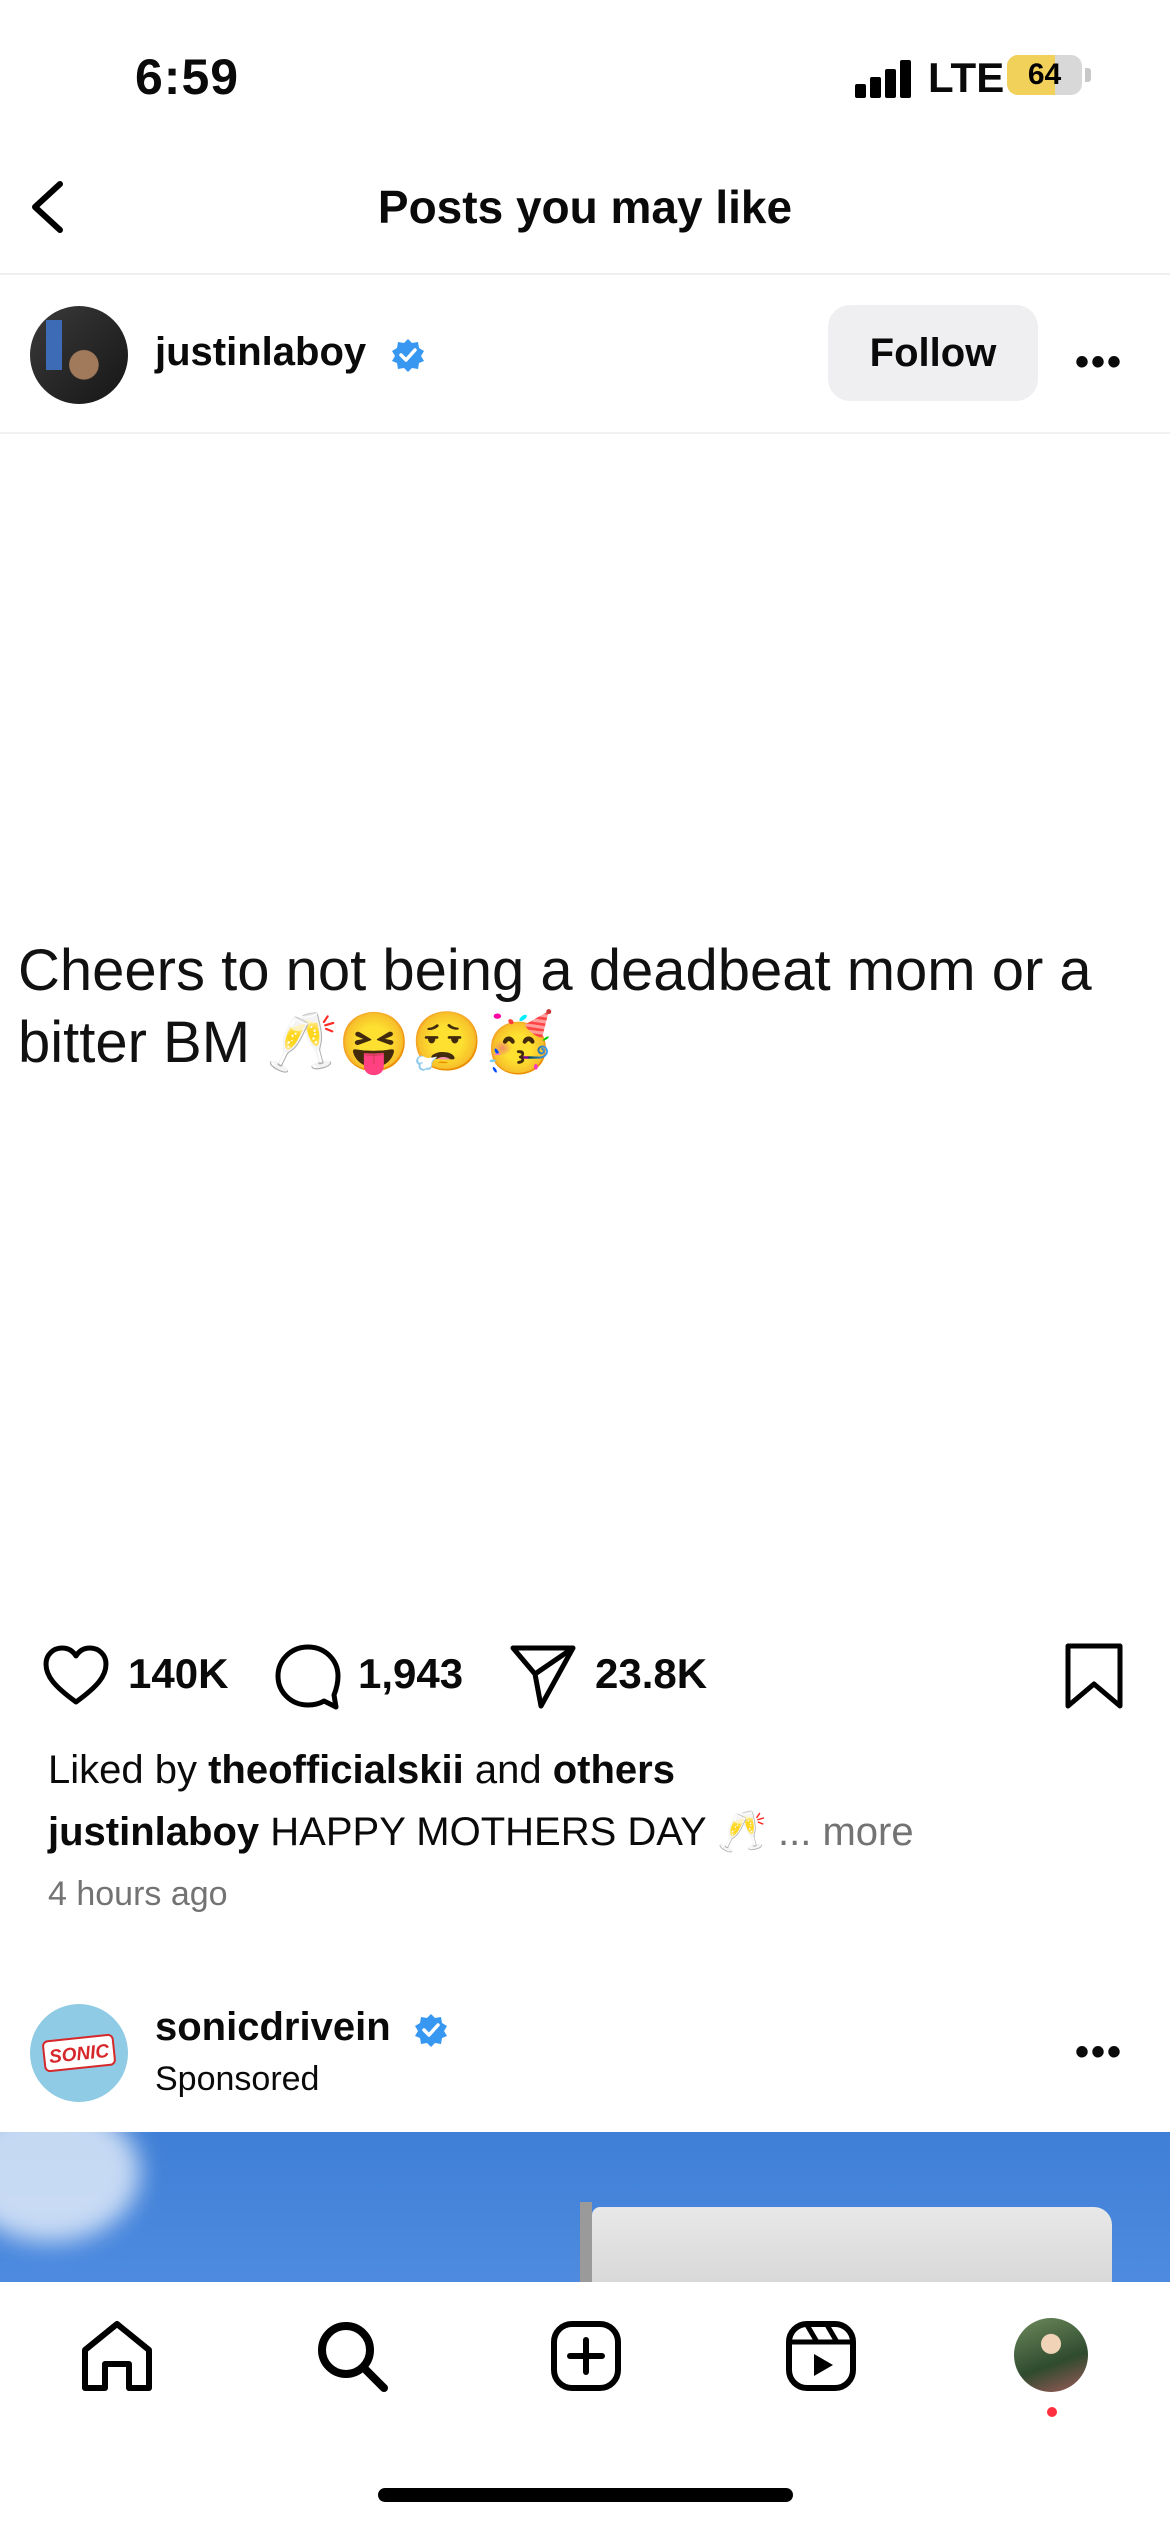  I want to click on comment-icon, so click(308, 1677).